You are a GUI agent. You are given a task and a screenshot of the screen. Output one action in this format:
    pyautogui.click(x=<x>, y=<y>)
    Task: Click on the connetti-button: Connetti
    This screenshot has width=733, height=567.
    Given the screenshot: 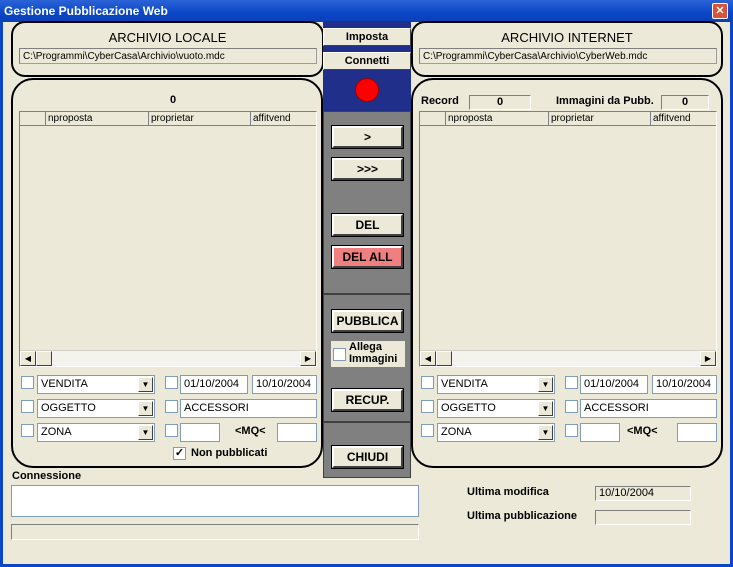 What is the action you would take?
    pyautogui.click(x=367, y=61)
    